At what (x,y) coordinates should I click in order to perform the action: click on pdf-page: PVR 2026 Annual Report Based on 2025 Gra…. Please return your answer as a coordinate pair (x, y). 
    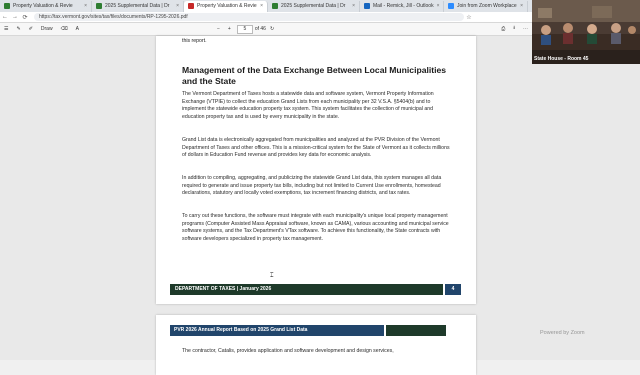
    Looking at the image, I should click on (316, 345).